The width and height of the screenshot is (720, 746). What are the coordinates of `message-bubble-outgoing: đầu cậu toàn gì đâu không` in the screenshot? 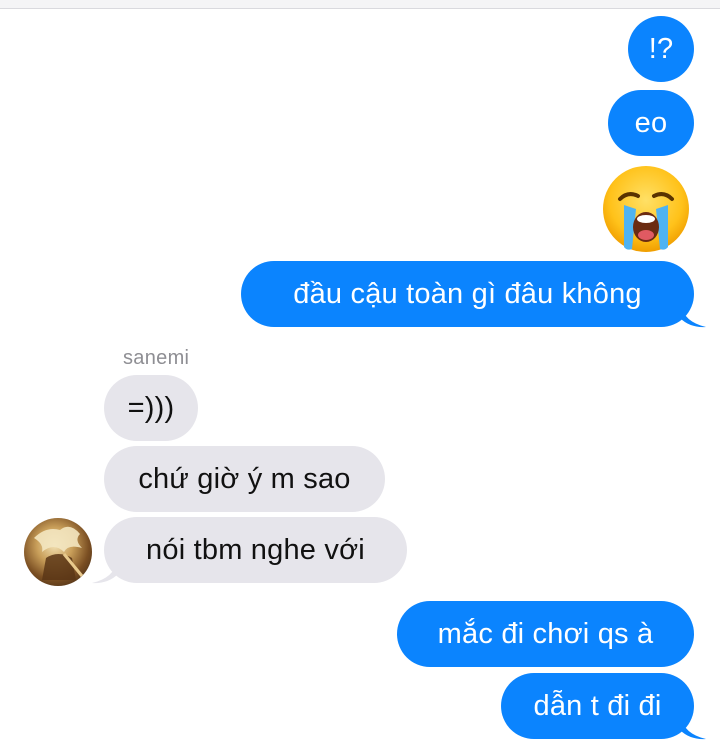 It's located at (467, 294).